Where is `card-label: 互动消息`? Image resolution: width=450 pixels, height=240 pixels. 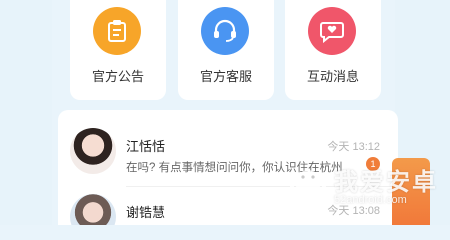 card-label: 互动消息 is located at coordinates (332, 76).